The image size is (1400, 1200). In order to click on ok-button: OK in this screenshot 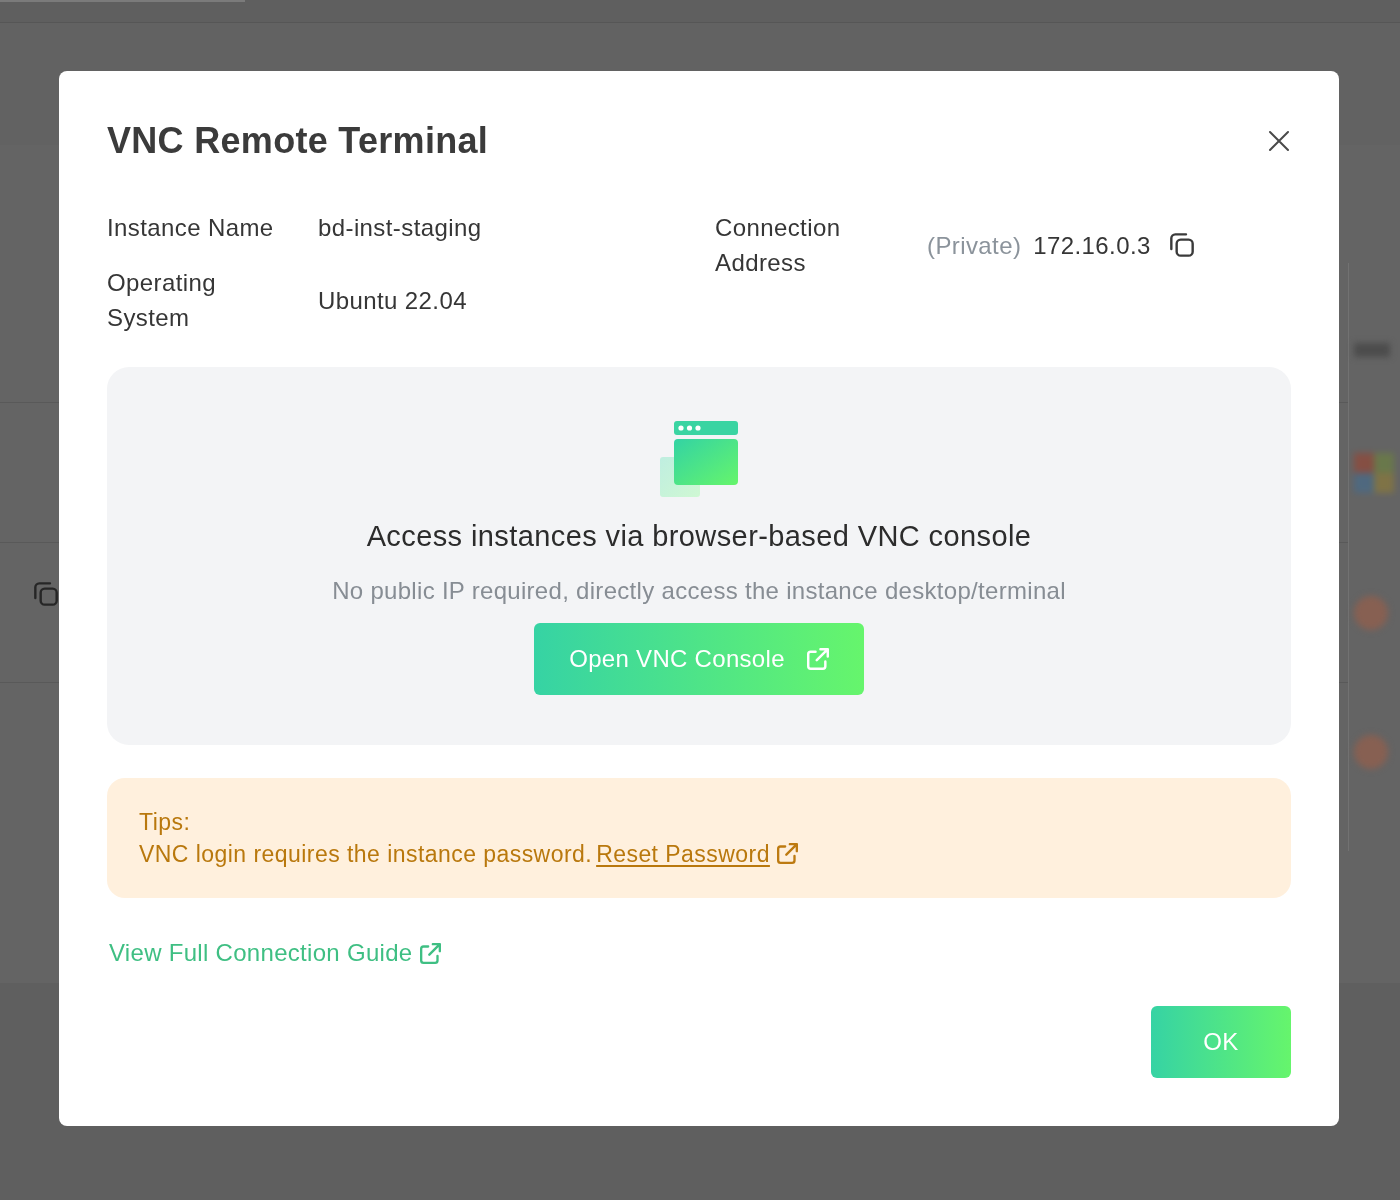, I will do `click(1221, 1042)`.